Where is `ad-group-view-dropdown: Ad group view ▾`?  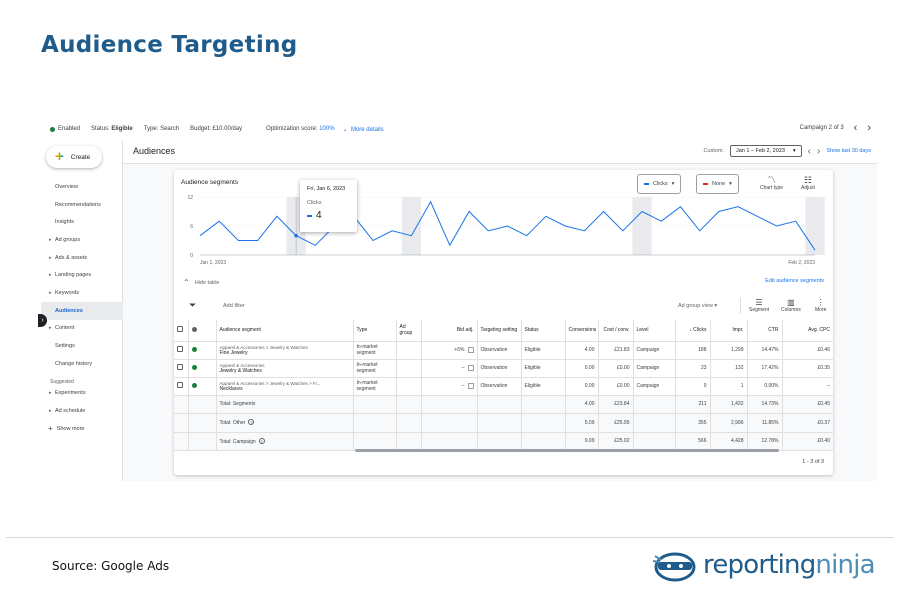
ad-group-view-dropdown: Ad group view ▾ is located at coordinates (697, 306).